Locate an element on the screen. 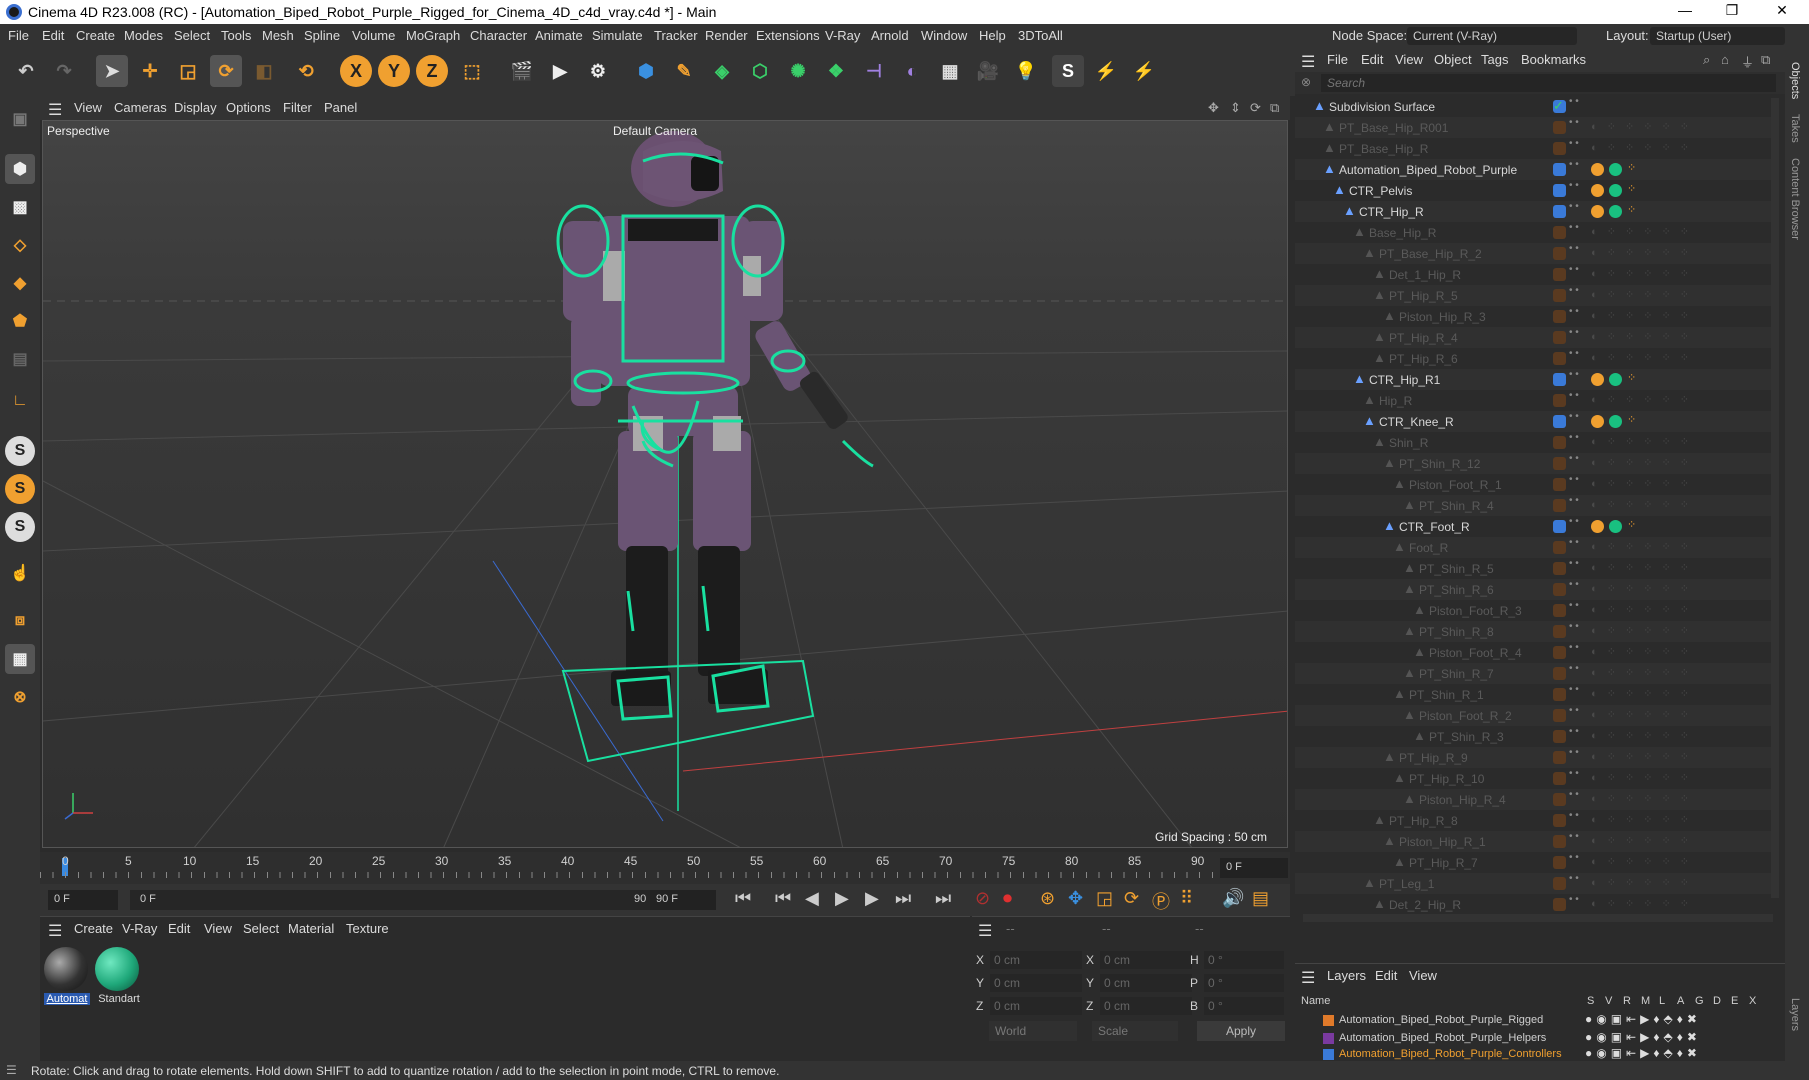  coords-hamburger-icon: ☰ is located at coordinates (985, 931).